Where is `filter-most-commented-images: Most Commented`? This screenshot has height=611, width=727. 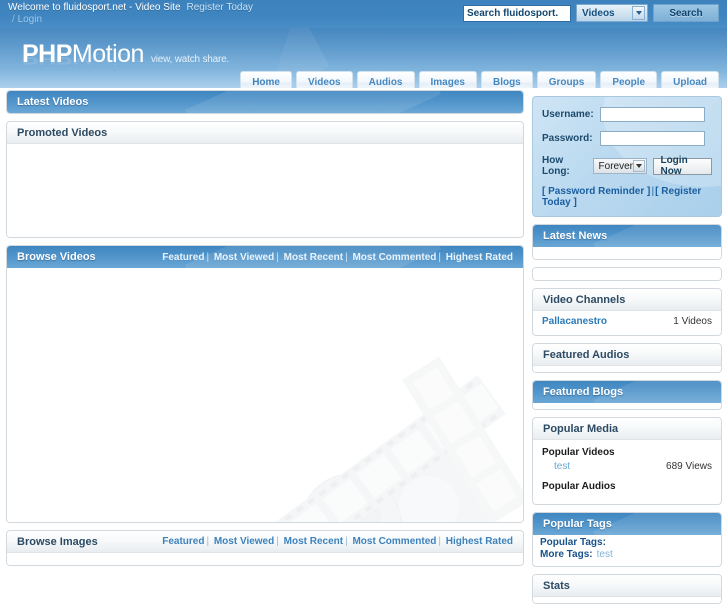
filter-most-commented-images: Most Commented is located at coordinates (394, 541).